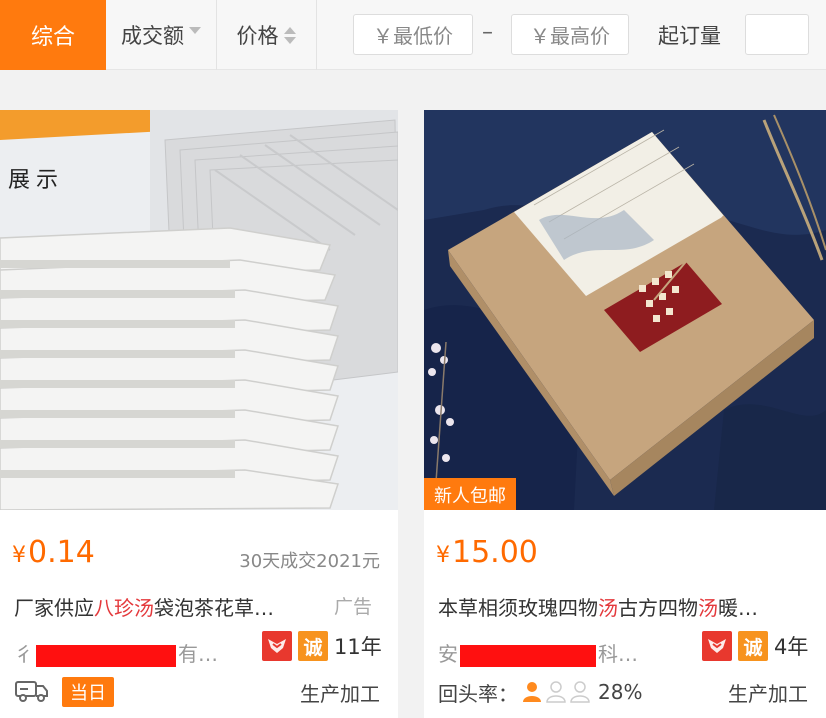 The height and width of the screenshot is (718, 826). Describe the element at coordinates (689, 36) in the screenshot. I see `moq-label: 起订量` at that location.